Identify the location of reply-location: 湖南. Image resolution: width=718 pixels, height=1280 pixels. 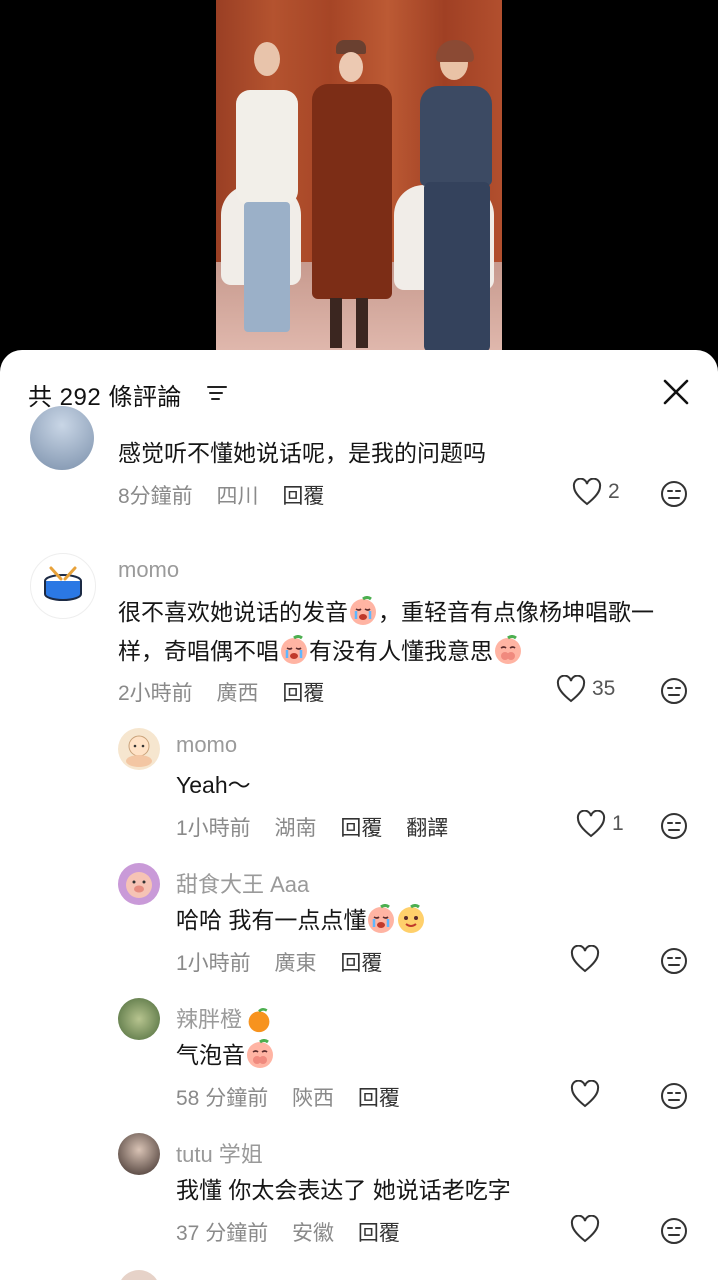
(295, 828).